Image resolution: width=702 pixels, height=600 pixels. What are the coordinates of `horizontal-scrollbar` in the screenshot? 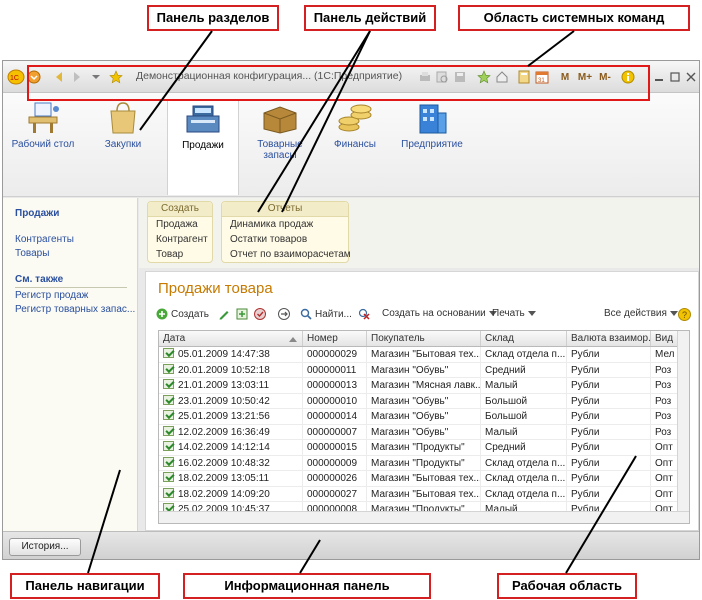 It's located at (424, 517).